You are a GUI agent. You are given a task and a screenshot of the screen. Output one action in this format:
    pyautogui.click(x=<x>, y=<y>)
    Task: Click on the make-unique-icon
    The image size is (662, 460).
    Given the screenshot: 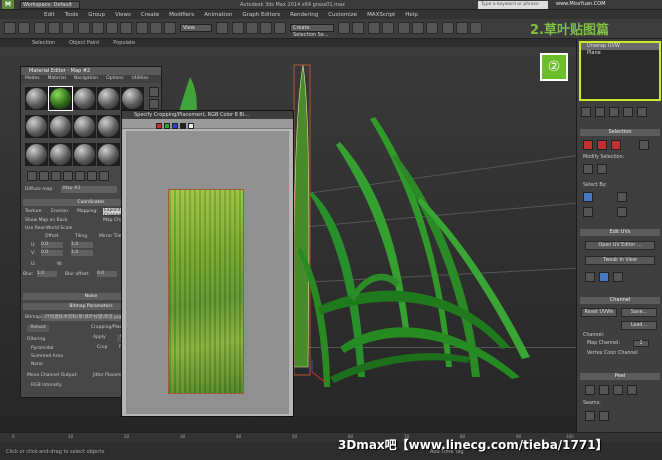 What is the action you would take?
    pyautogui.click(x=614, y=112)
    